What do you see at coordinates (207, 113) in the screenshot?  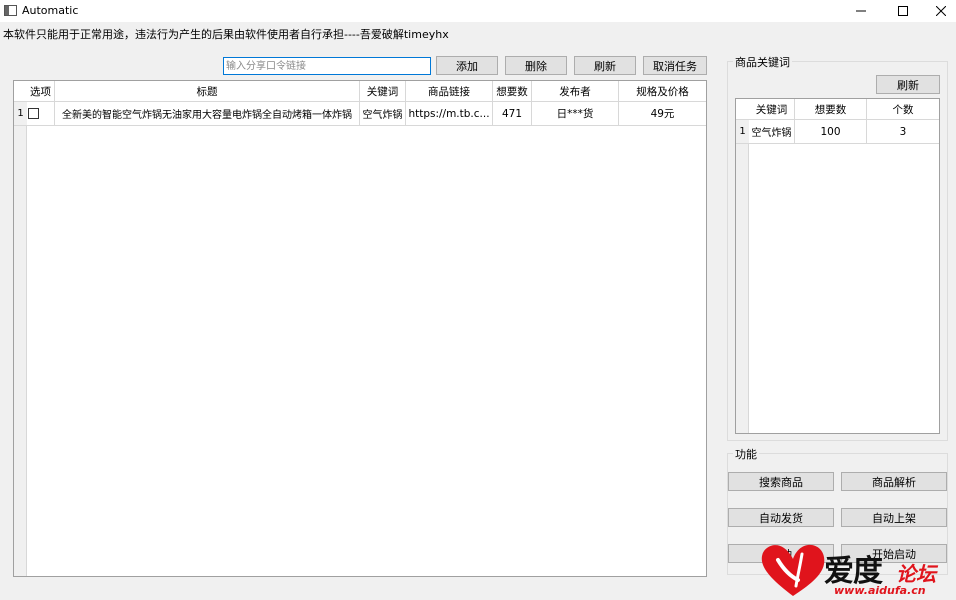 I see `title-cell: 全新美的智能空气炸锅无油家用大容量电炸锅全自动烤箱一体炸锅` at bounding box center [207, 113].